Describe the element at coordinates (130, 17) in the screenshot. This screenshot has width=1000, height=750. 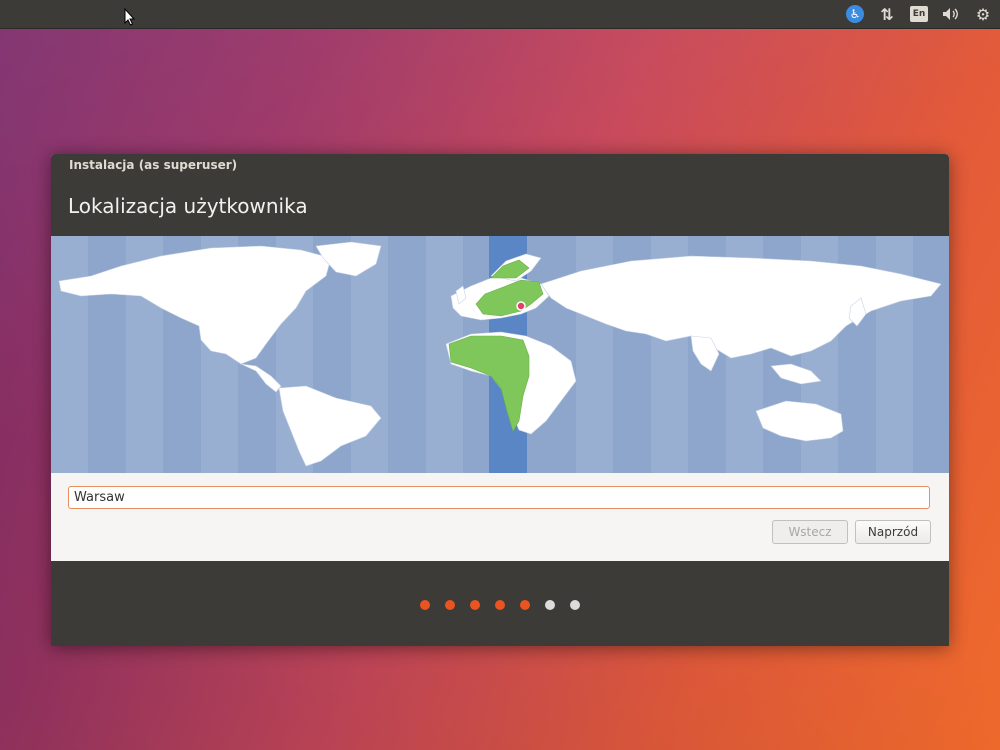
I see `mouse-cursor-icon` at that location.